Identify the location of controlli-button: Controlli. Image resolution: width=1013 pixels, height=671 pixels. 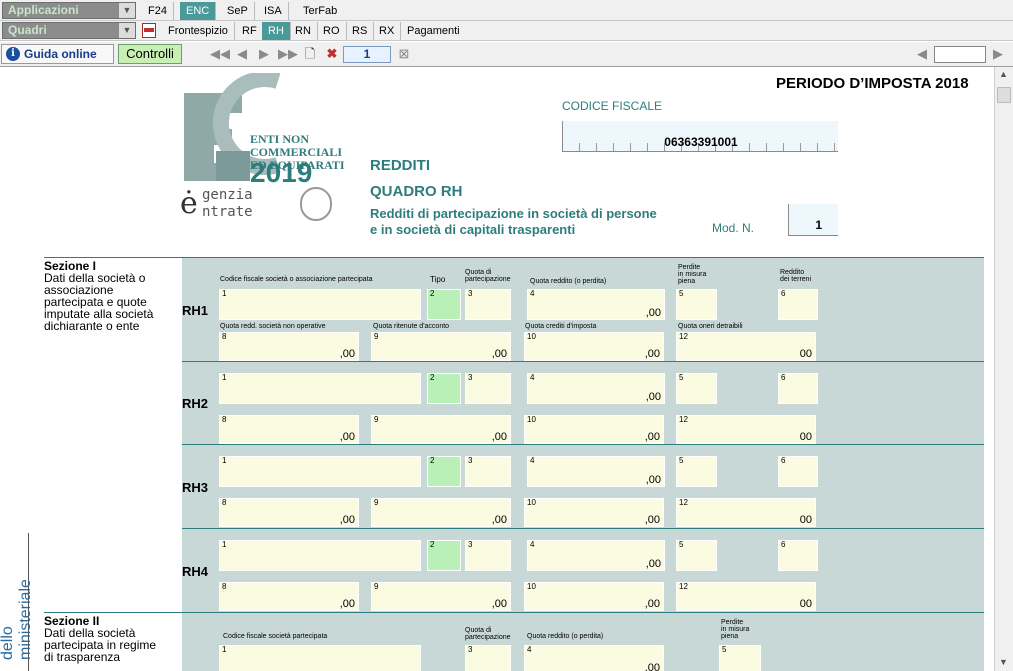
(150, 54).